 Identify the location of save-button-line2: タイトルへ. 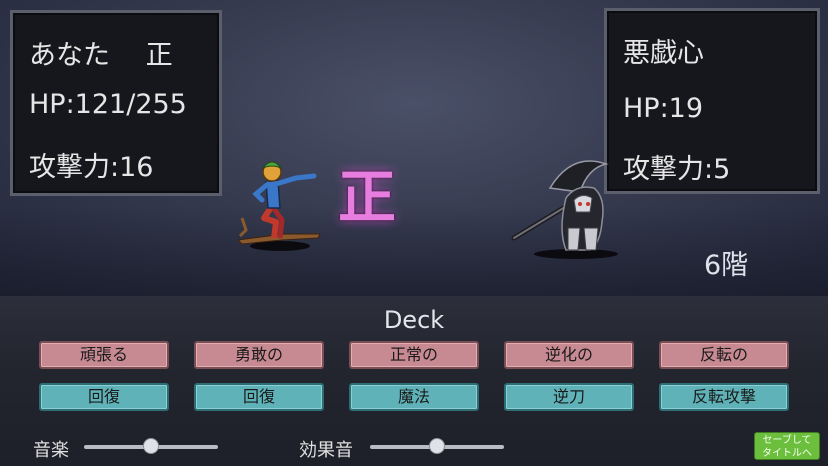
(787, 453).